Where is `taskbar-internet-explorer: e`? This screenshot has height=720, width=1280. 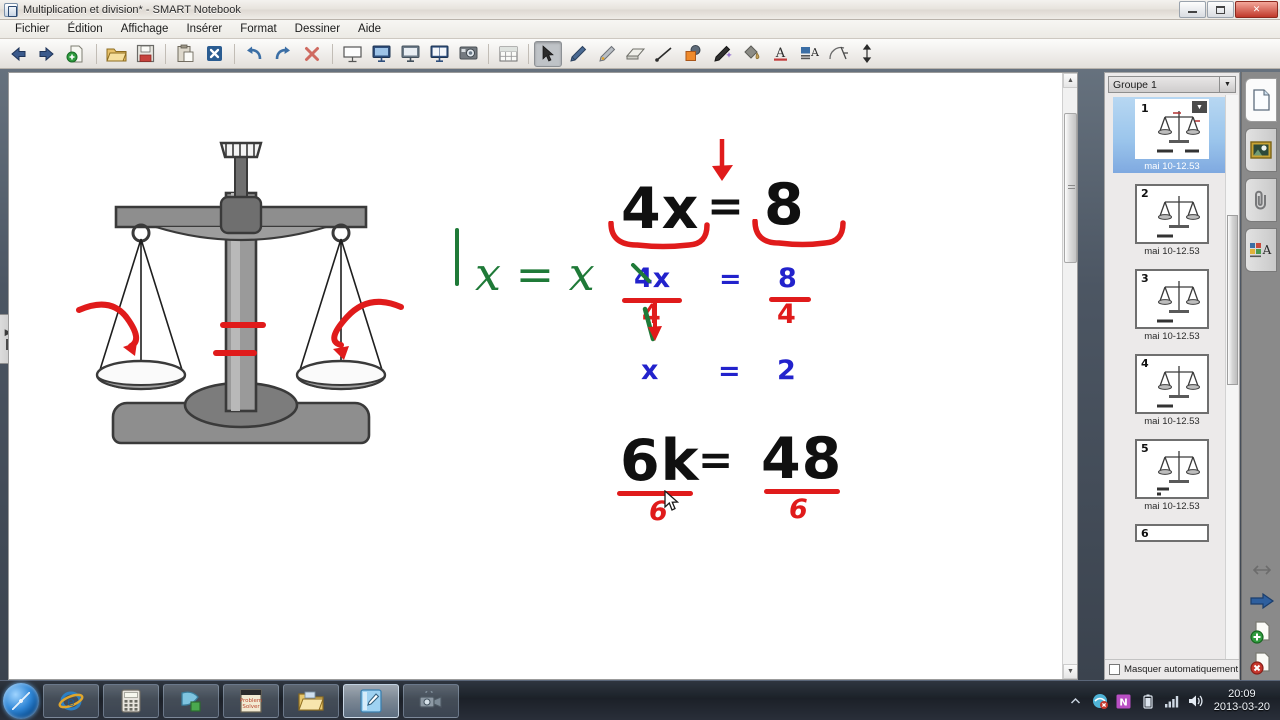
taskbar-internet-explorer: e is located at coordinates (71, 700).